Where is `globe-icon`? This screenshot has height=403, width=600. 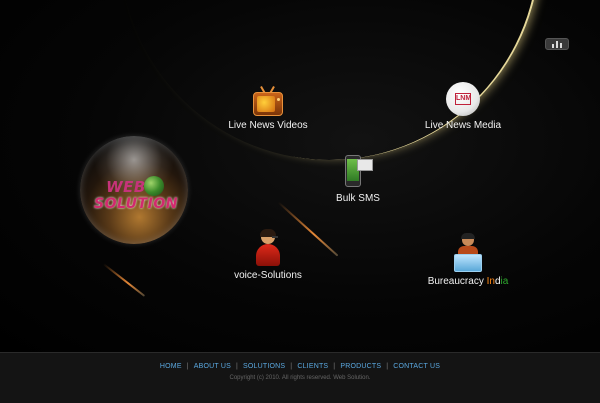 globe-icon is located at coordinates (154, 186).